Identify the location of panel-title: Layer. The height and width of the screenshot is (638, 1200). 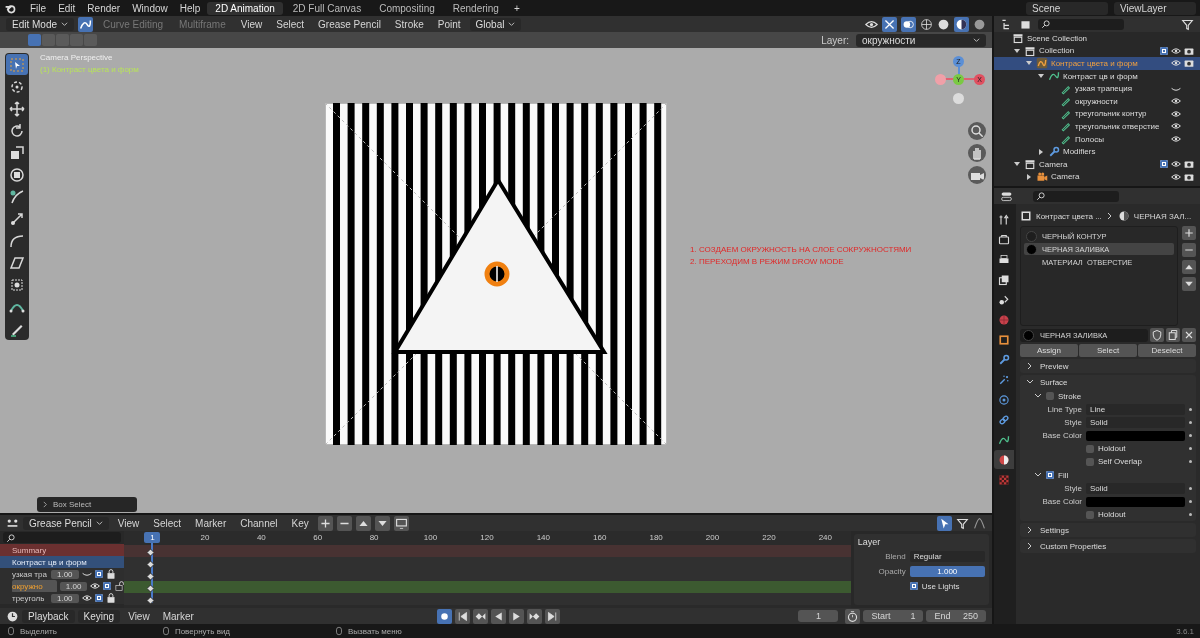
(921, 542).